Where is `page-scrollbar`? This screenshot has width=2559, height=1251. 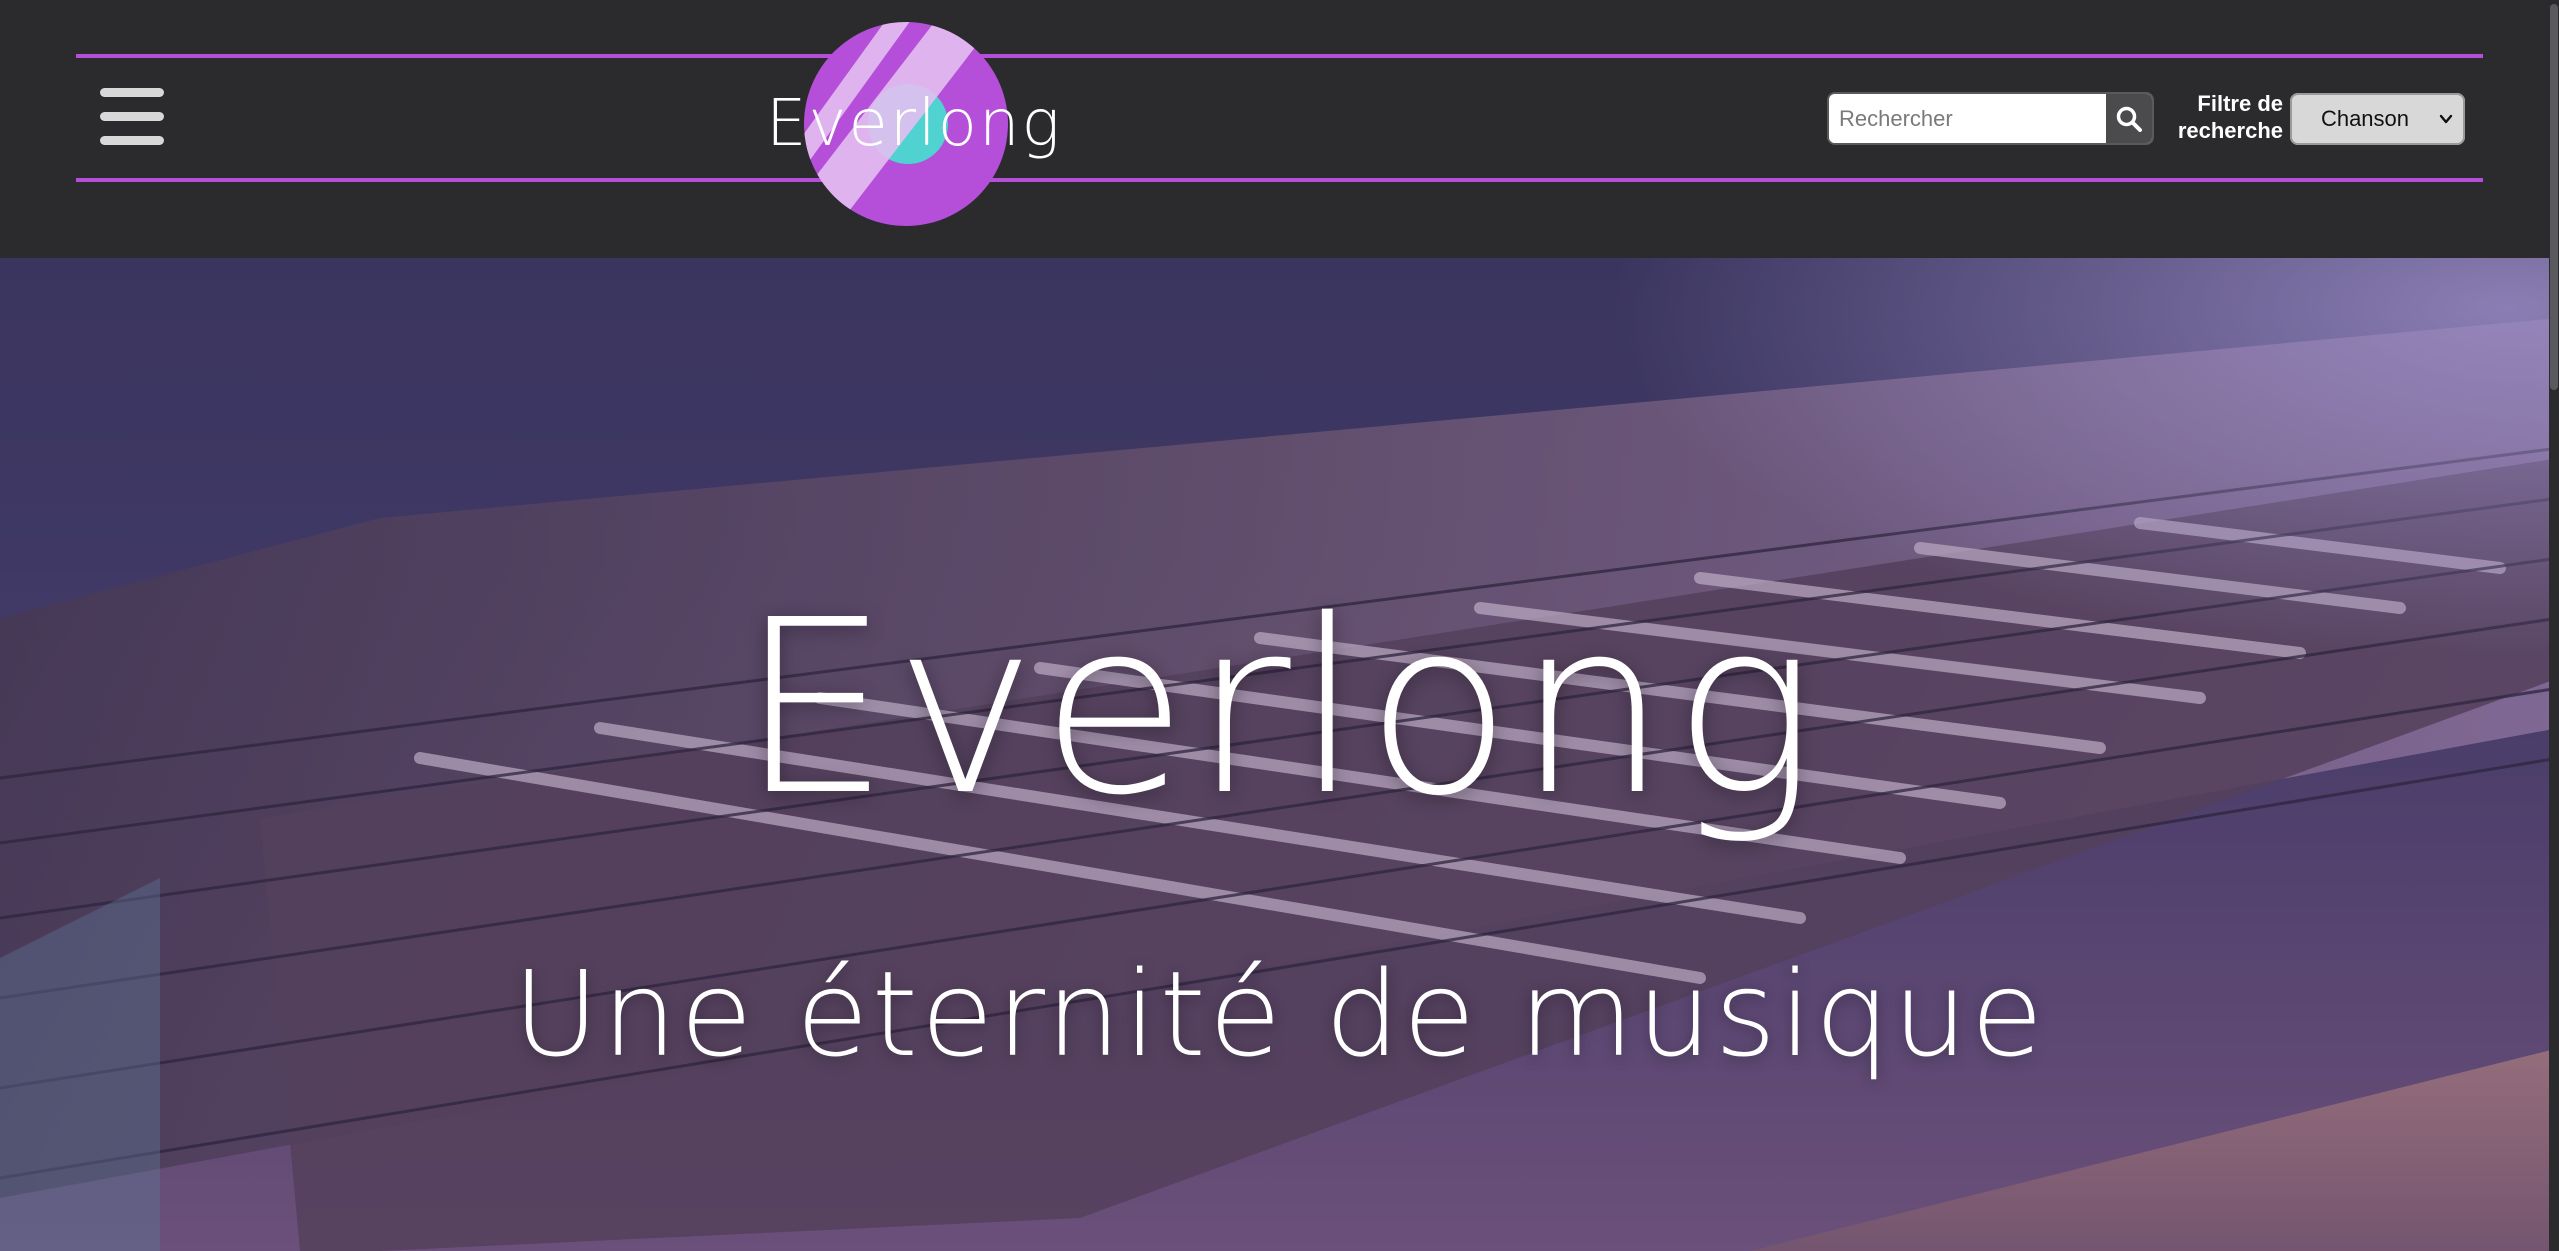
page-scrollbar is located at coordinates (2554, 625).